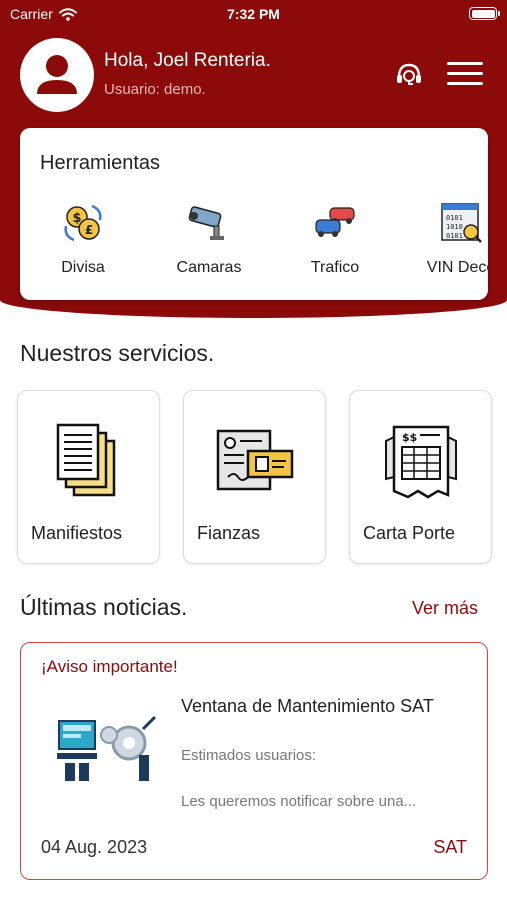 The image size is (507, 900). What do you see at coordinates (187, 60) in the screenshot?
I see `greeting-text: Hola, Joel Renteria.` at bounding box center [187, 60].